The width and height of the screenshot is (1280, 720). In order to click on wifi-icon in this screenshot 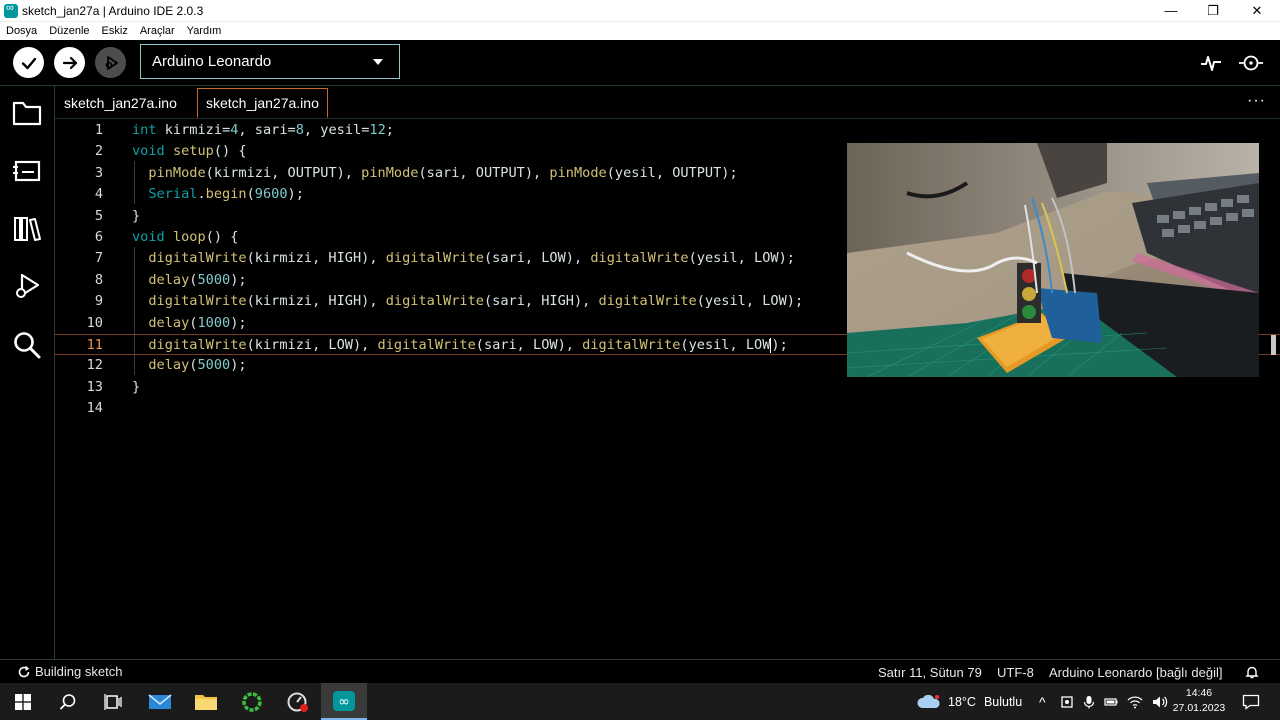, I will do `click(1135, 702)`.